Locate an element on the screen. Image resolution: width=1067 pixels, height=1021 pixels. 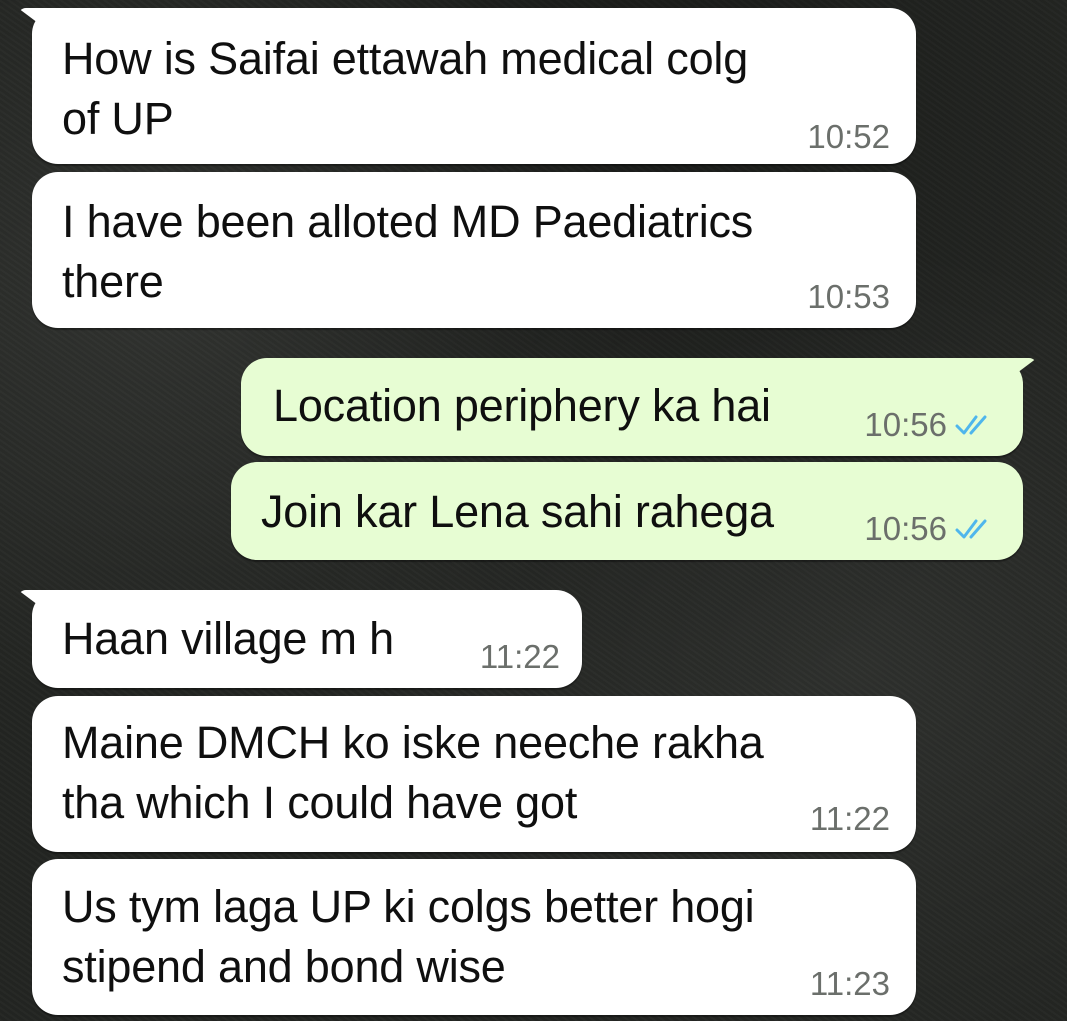
message-meta: 10:53 is located at coordinates (848, 297).